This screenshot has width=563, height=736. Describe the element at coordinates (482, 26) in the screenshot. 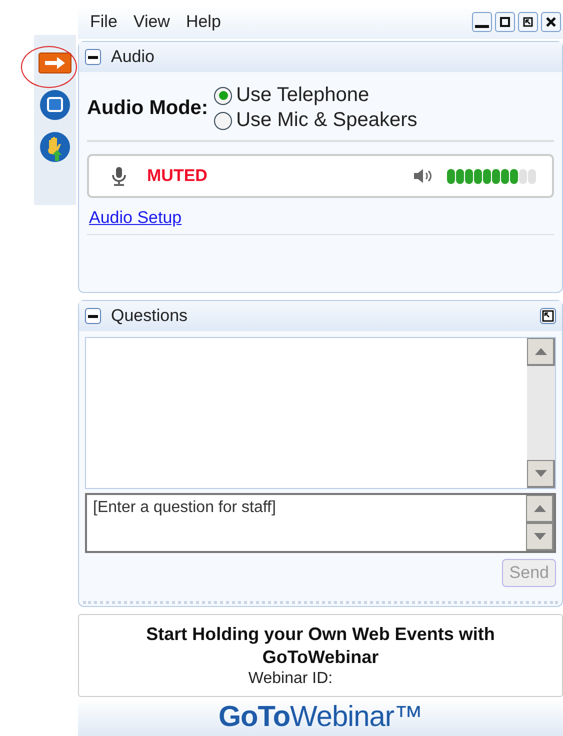

I see `minimize-icon` at that location.